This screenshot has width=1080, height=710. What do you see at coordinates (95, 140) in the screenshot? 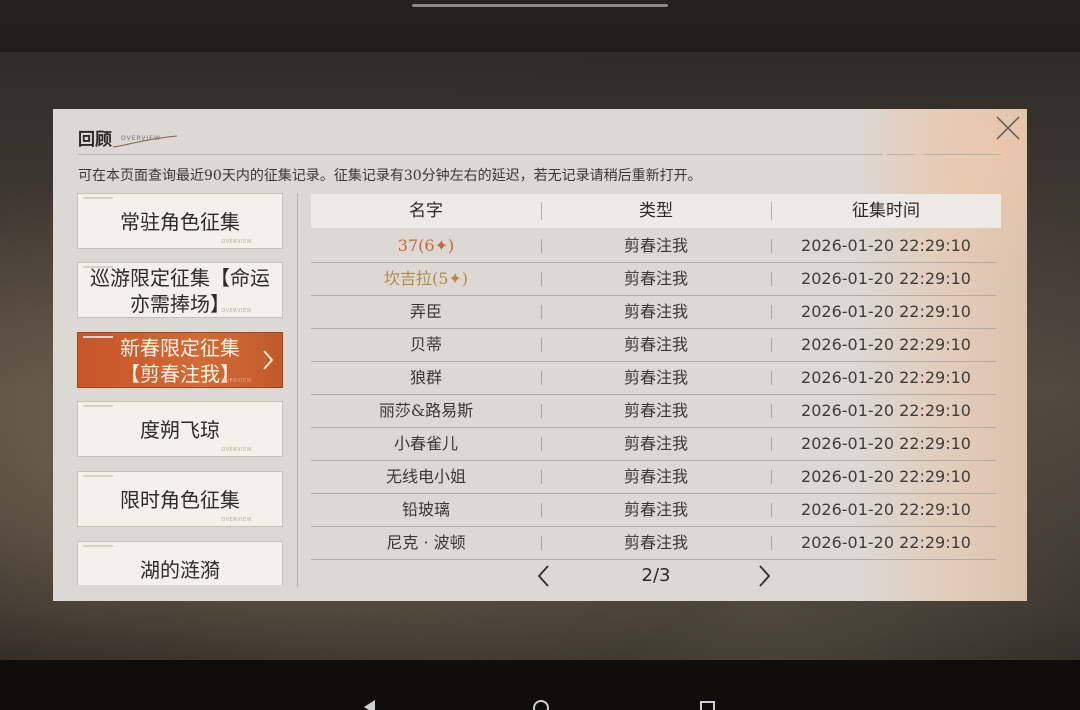
I see `panel-title: 回顾` at bounding box center [95, 140].